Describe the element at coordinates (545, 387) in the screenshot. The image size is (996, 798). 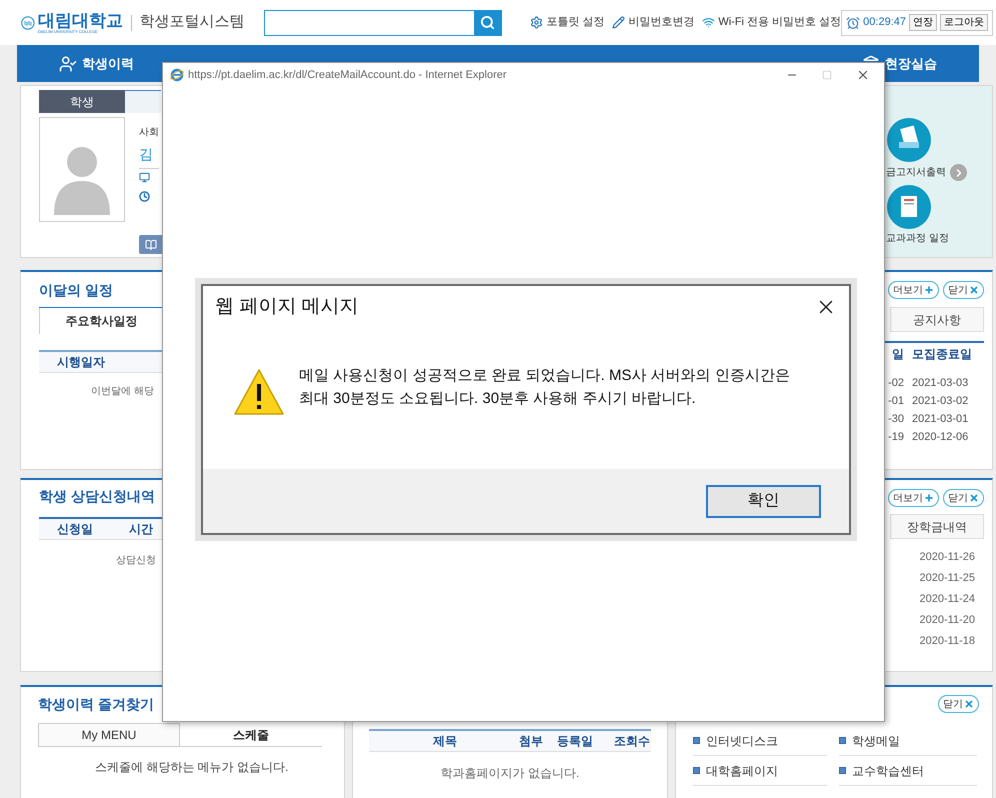
I see `dialog-message: 메일 사용신청이 성공적으로 완료 되었습니다. MS사 서버와의 인증시간은 최대 30분정도 소요됩니다. 30분후 사용해 주시기 바랍니다.` at that location.